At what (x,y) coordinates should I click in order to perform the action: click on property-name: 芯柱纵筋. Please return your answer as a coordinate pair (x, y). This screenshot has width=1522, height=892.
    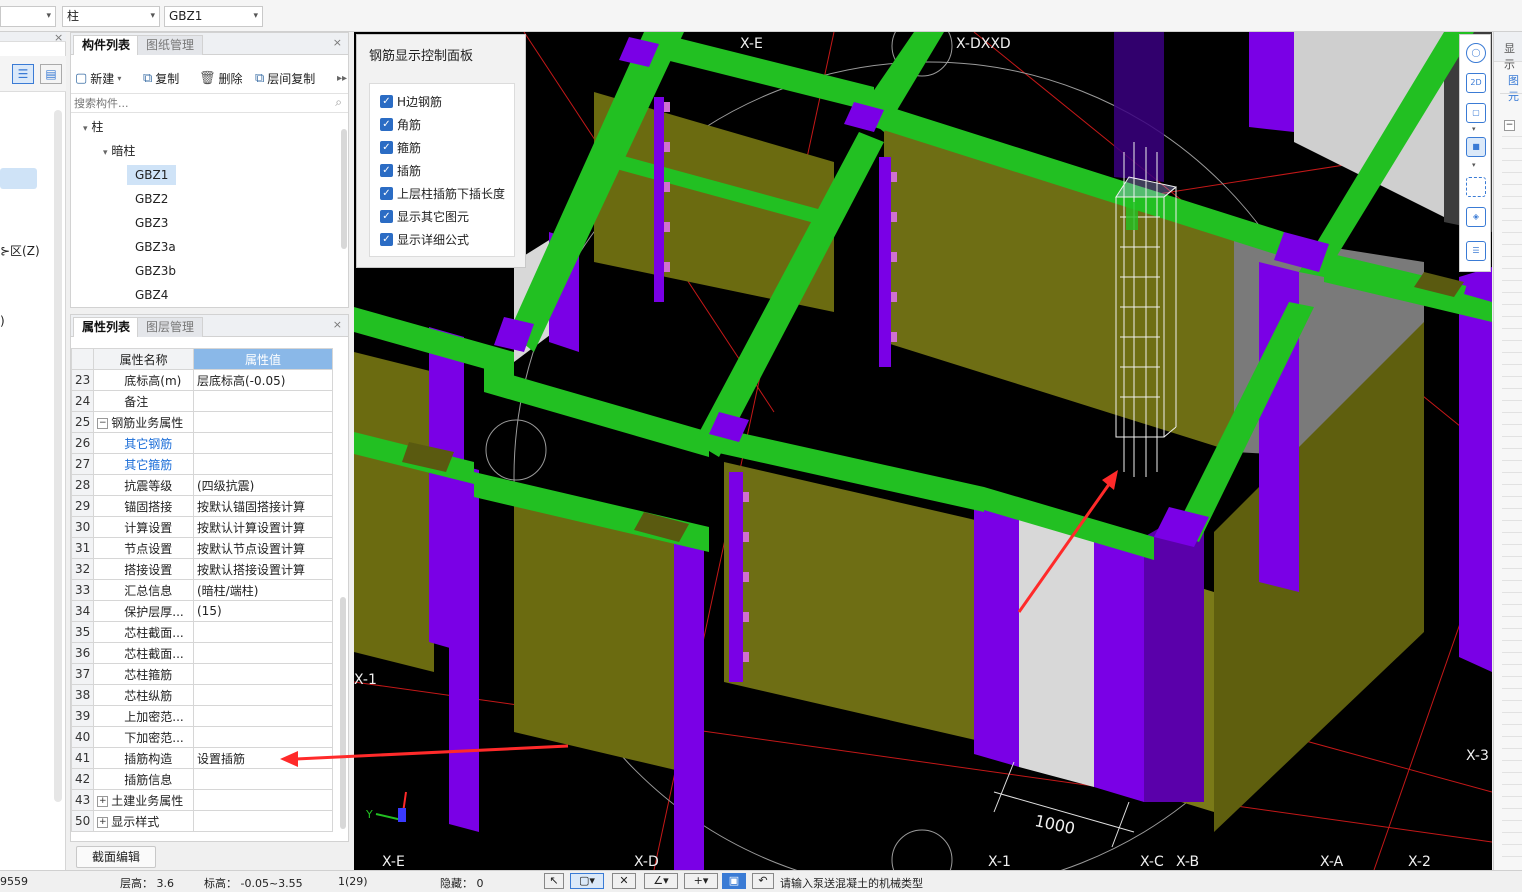
    Looking at the image, I should click on (143, 695).